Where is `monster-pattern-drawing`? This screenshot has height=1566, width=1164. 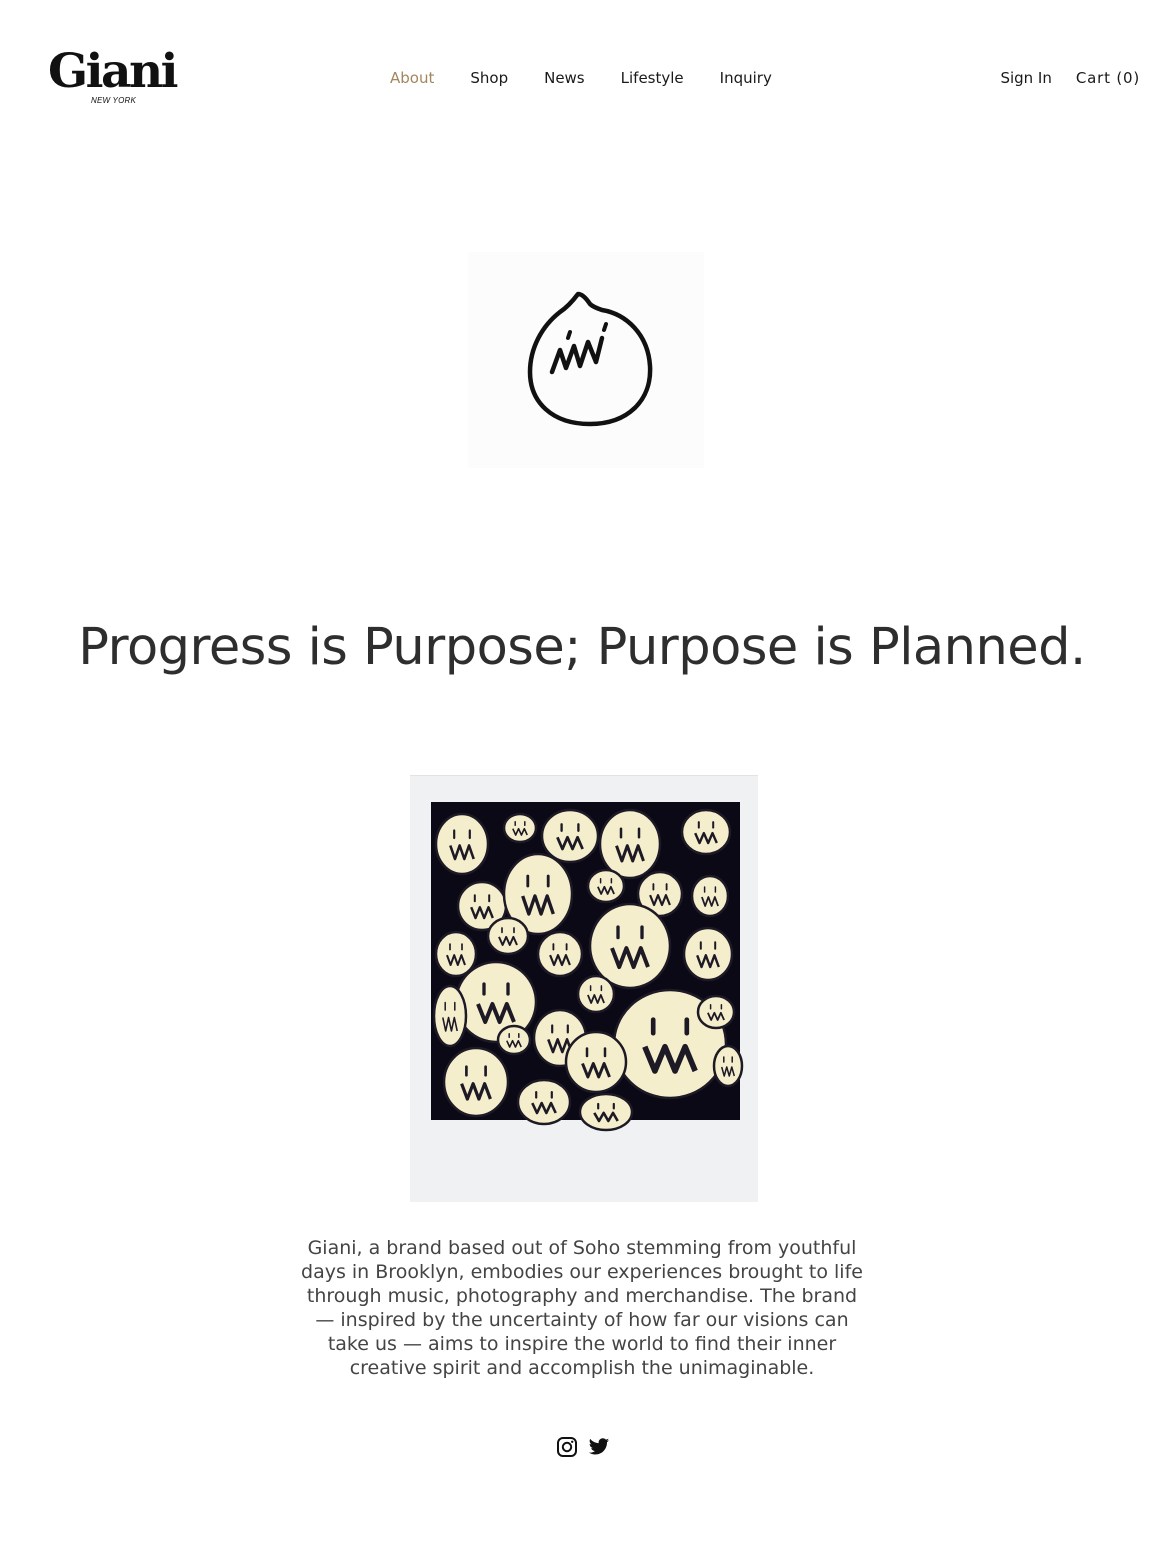
monster-pattern-drawing is located at coordinates (587, 967).